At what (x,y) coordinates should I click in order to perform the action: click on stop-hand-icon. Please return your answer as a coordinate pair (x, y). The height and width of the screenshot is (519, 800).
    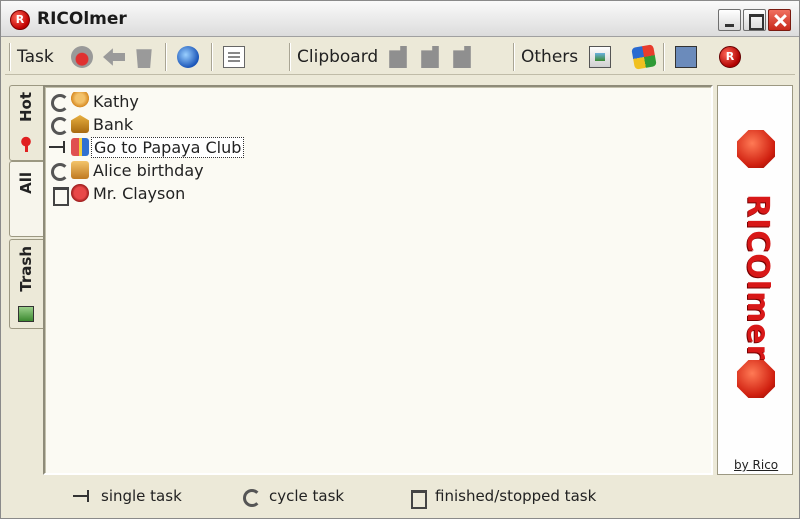
    Looking at the image, I should click on (756, 149).